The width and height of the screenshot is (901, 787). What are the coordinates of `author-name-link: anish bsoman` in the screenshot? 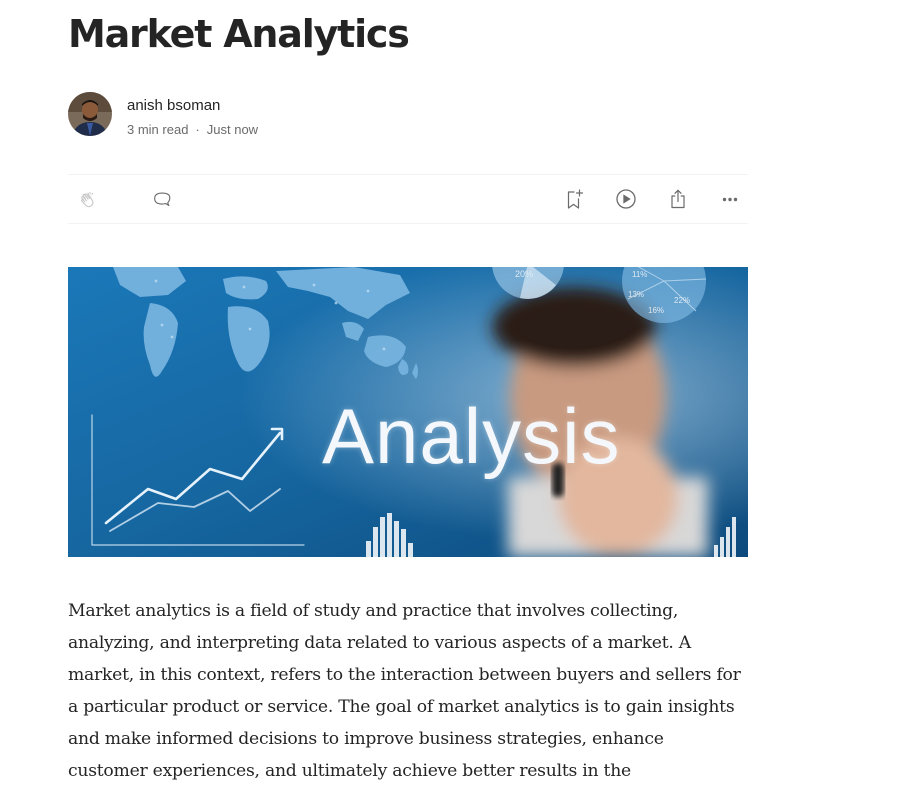 It's located at (192, 106).